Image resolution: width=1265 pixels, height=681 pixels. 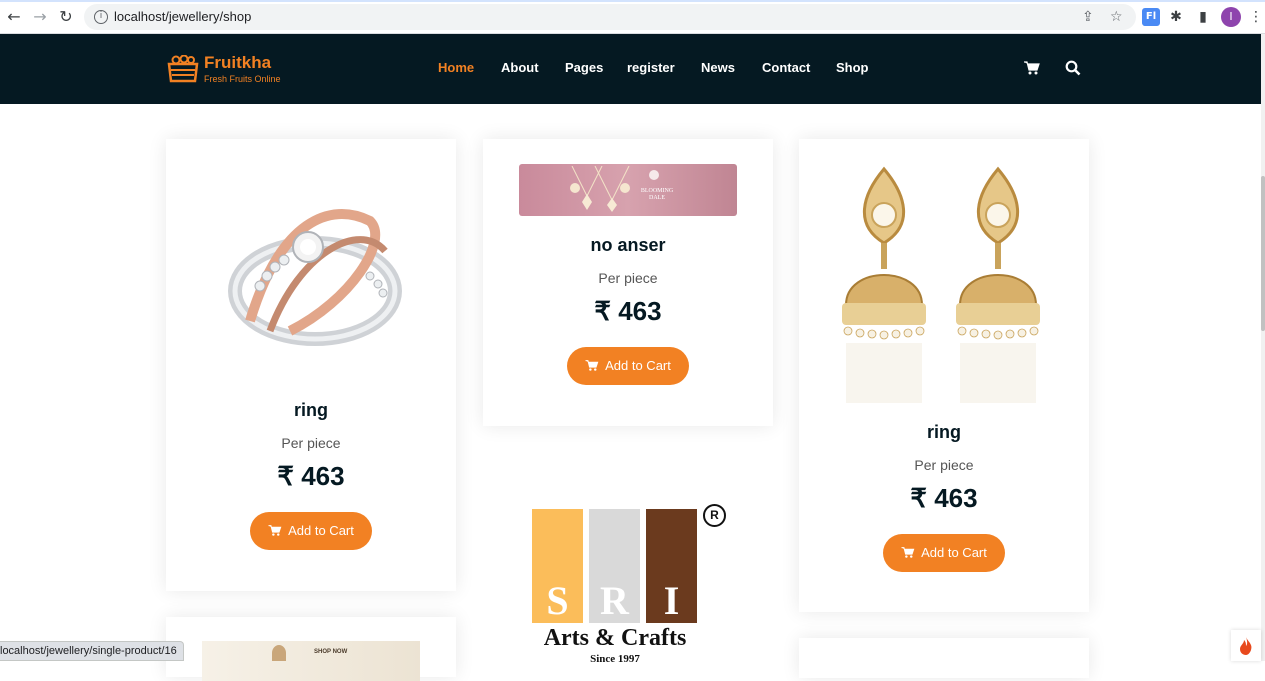 I want to click on nav-contact: Contact, so click(x=786, y=67).